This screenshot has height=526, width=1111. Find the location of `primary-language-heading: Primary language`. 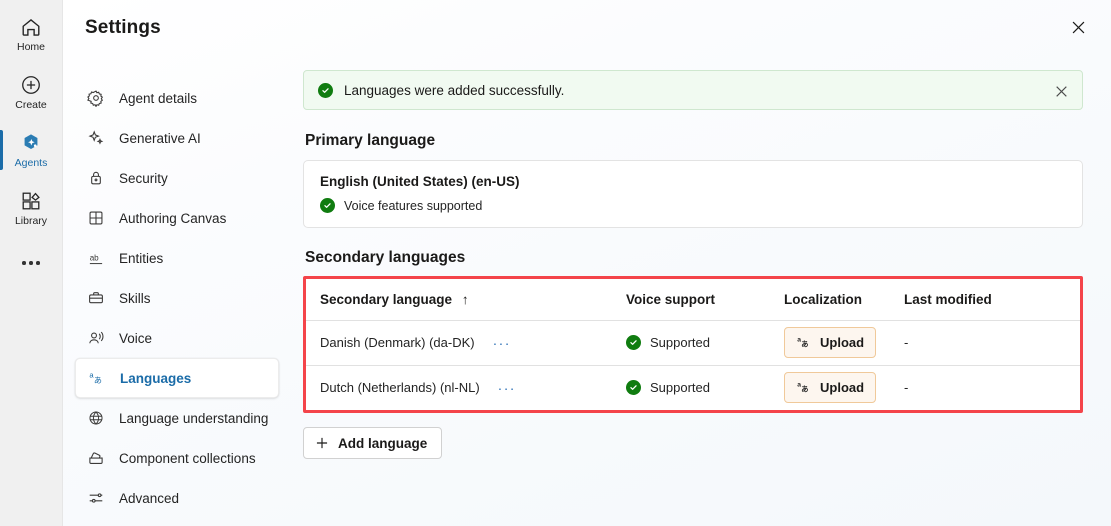

primary-language-heading: Primary language is located at coordinates (370, 140).